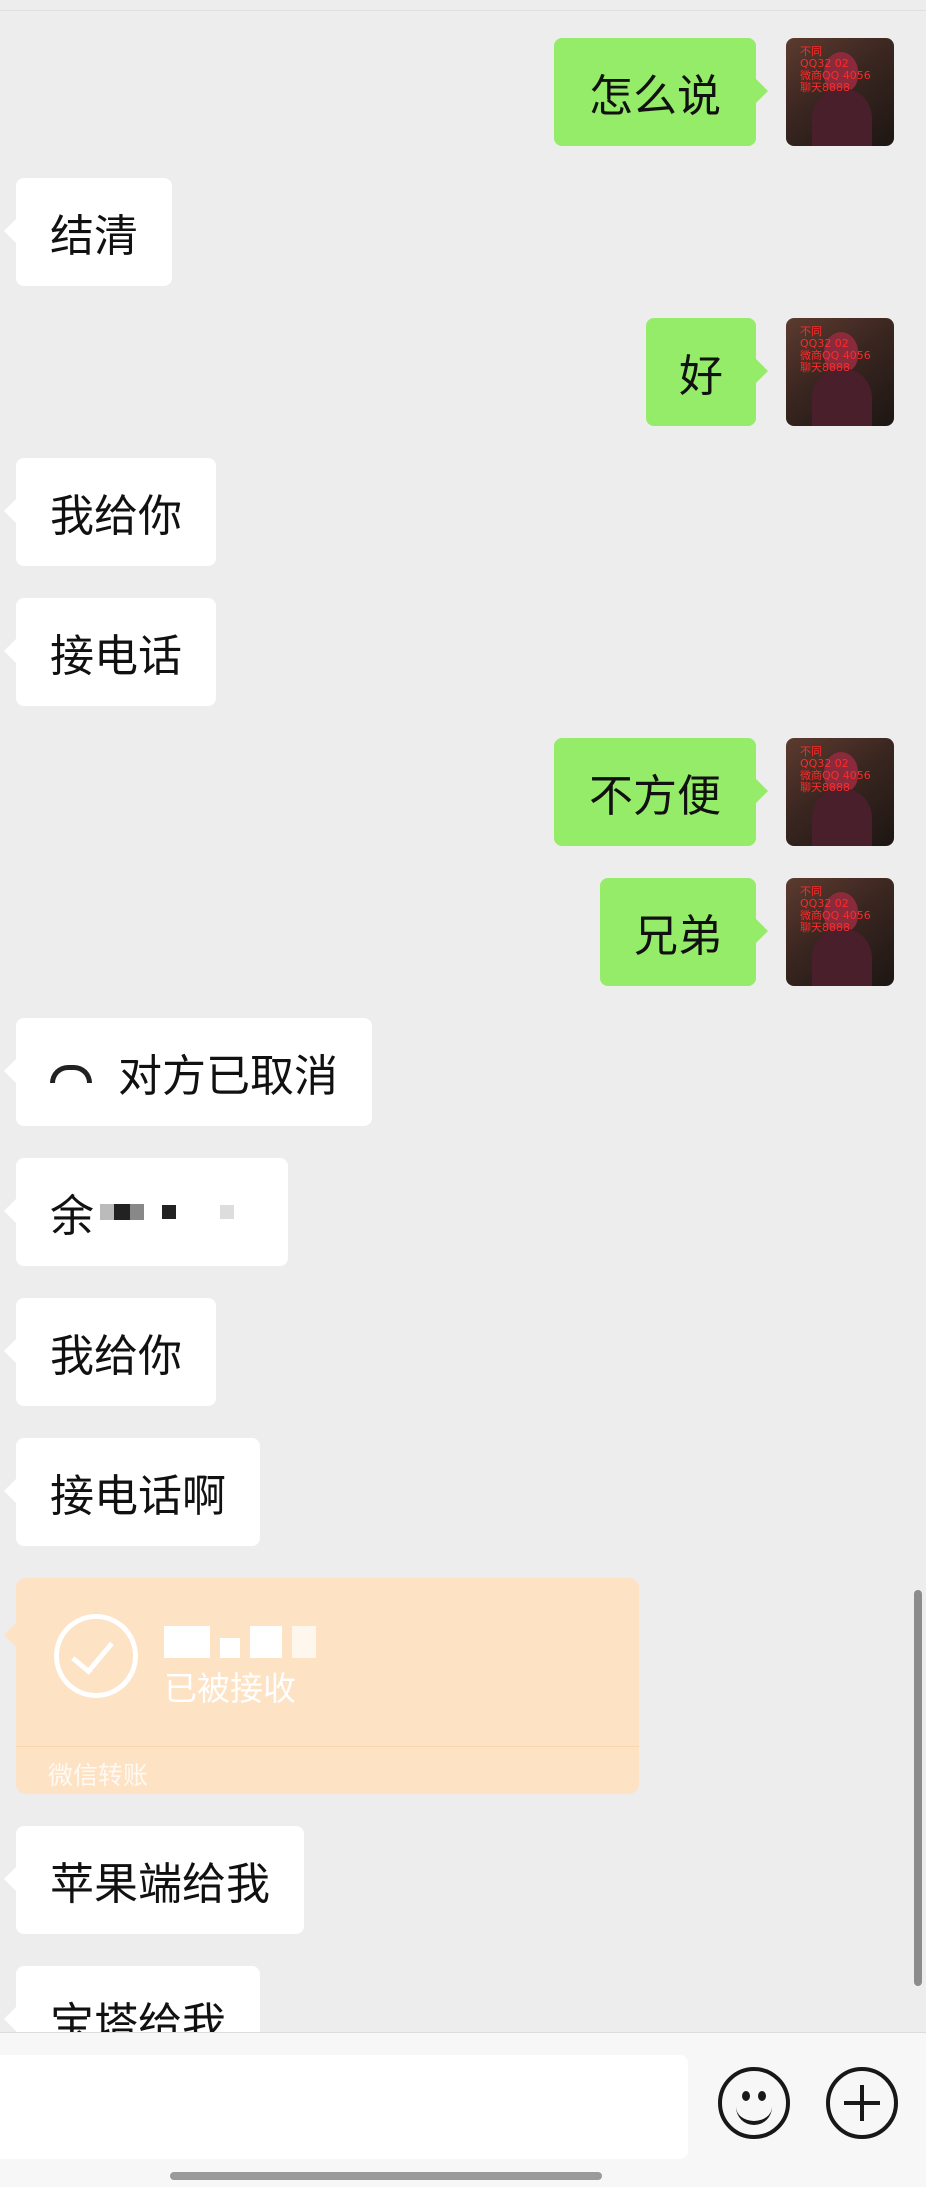  What do you see at coordinates (655, 96) in the screenshot?
I see `message-text: 怎么说` at bounding box center [655, 96].